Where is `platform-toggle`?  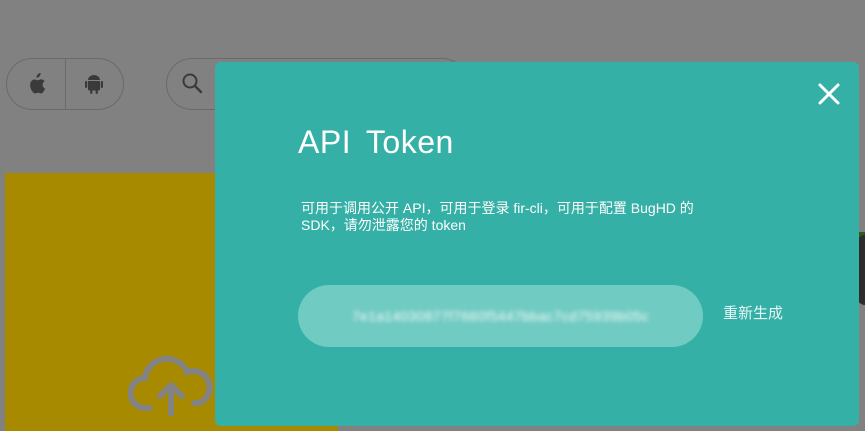
platform-toggle is located at coordinates (65, 84).